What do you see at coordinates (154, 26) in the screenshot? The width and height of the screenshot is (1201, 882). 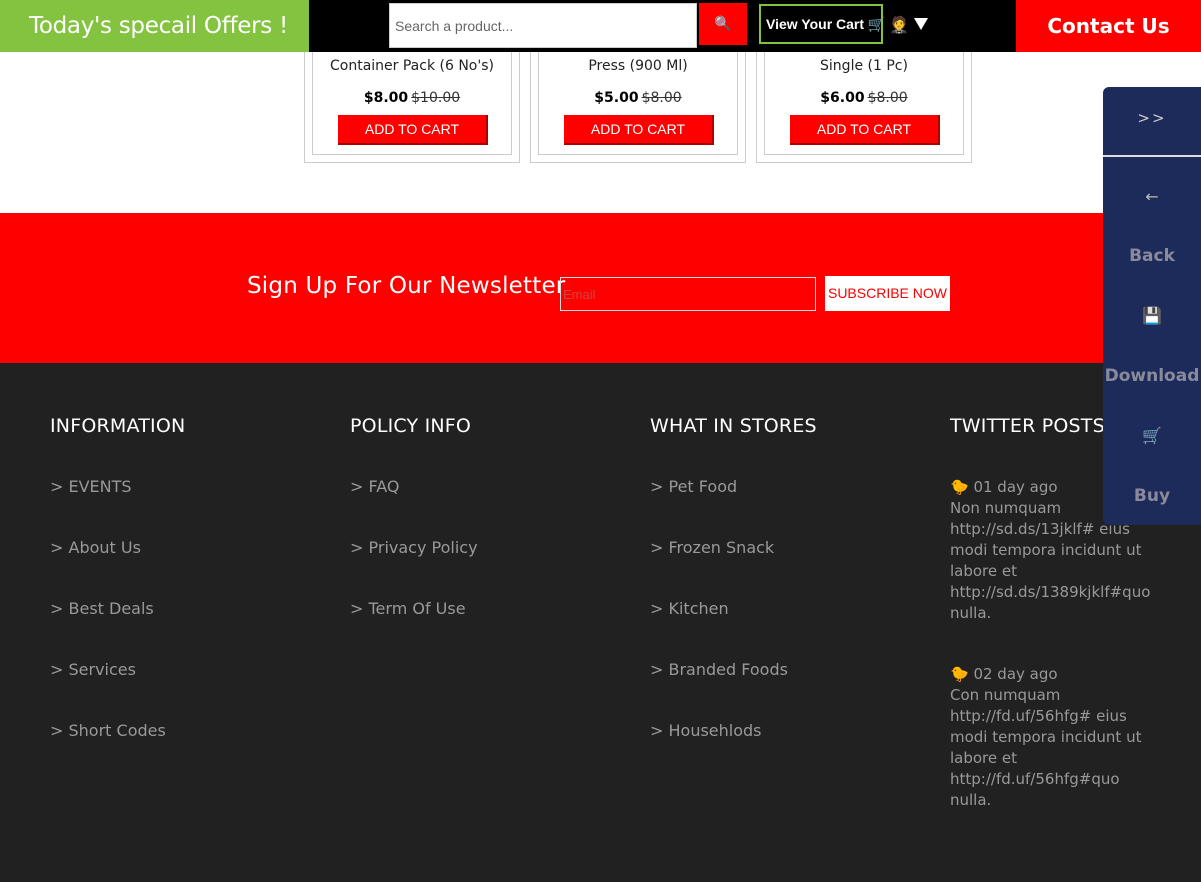 I see `offers-banner: Today's specail Offers !` at bounding box center [154, 26].